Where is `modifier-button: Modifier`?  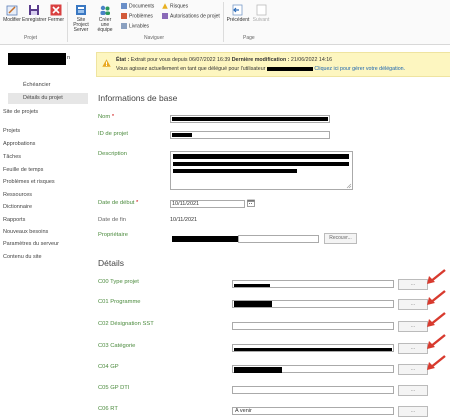 modifier-button: Modifier is located at coordinates (12, 13).